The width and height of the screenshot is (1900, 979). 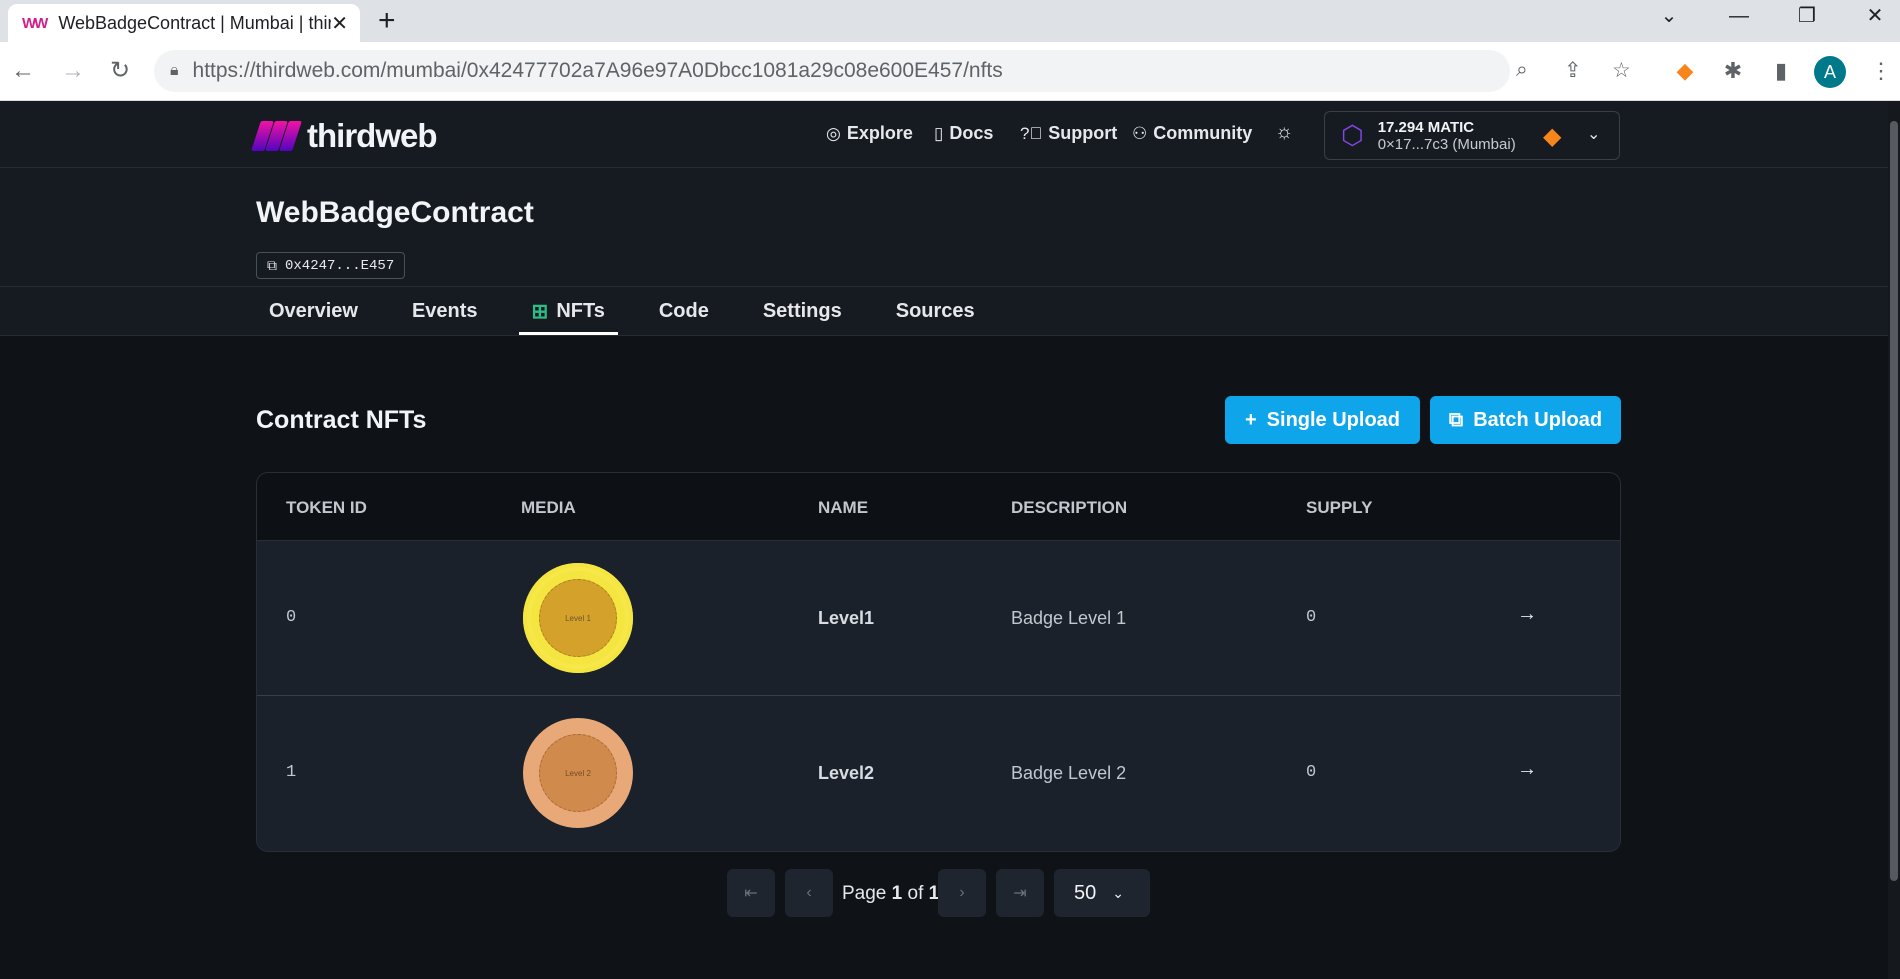 I want to click on header-token-id: TOKEN ID, so click(x=326, y=508).